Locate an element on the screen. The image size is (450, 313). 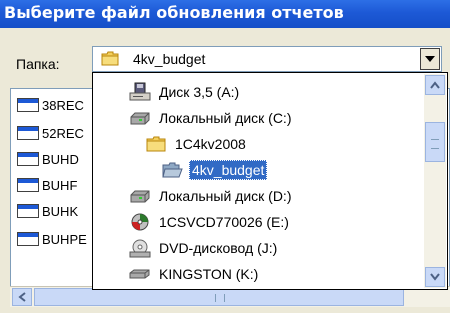
dropdown-item-label: Диск 3,5 (A:) is located at coordinates (199, 92).